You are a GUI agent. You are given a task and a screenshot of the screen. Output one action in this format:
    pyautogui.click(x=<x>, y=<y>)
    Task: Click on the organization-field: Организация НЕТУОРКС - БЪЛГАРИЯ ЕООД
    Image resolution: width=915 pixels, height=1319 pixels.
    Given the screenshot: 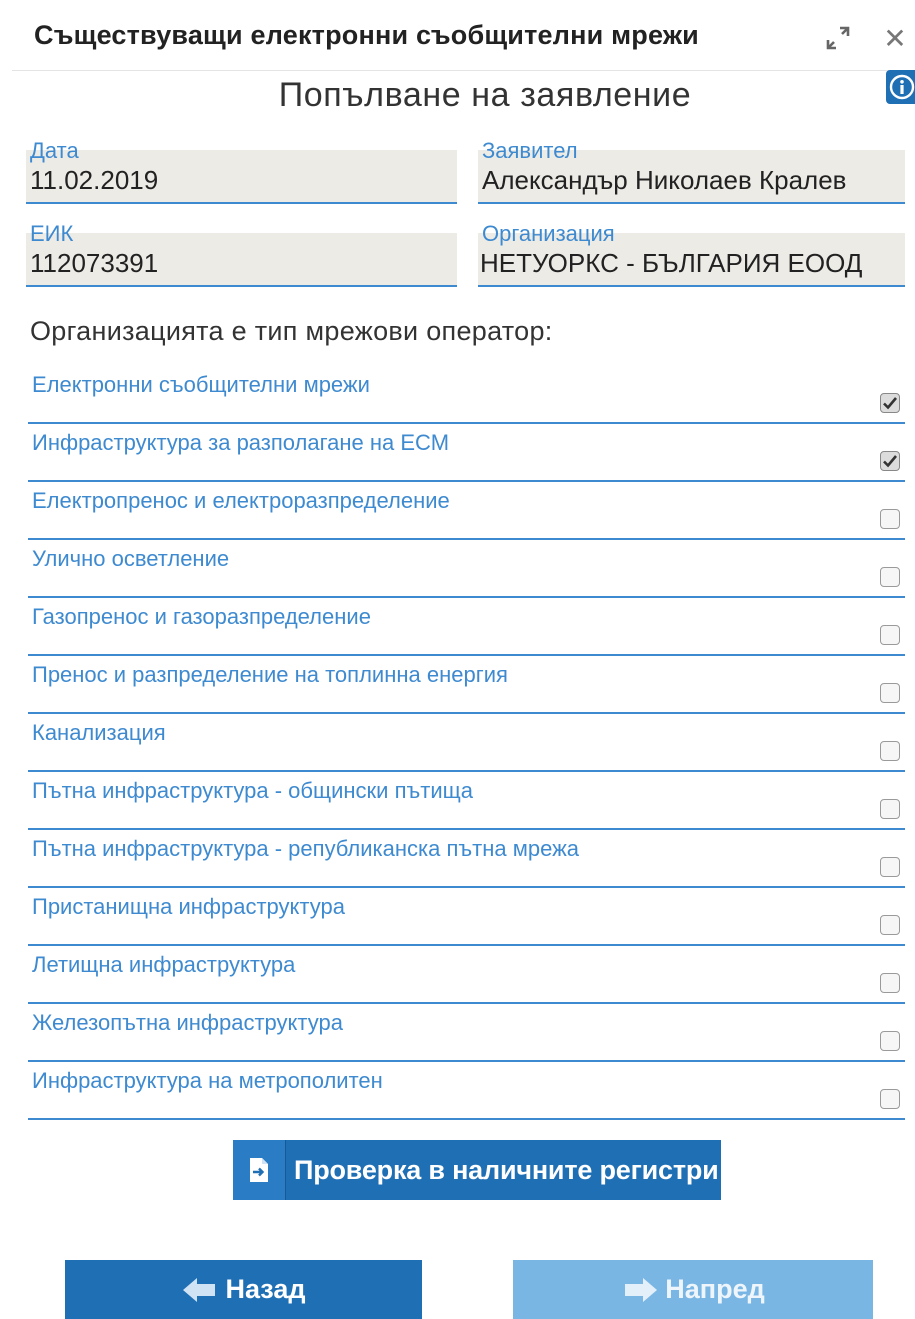 What is the action you would take?
    pyautogui.click(x=691, y=254)
    